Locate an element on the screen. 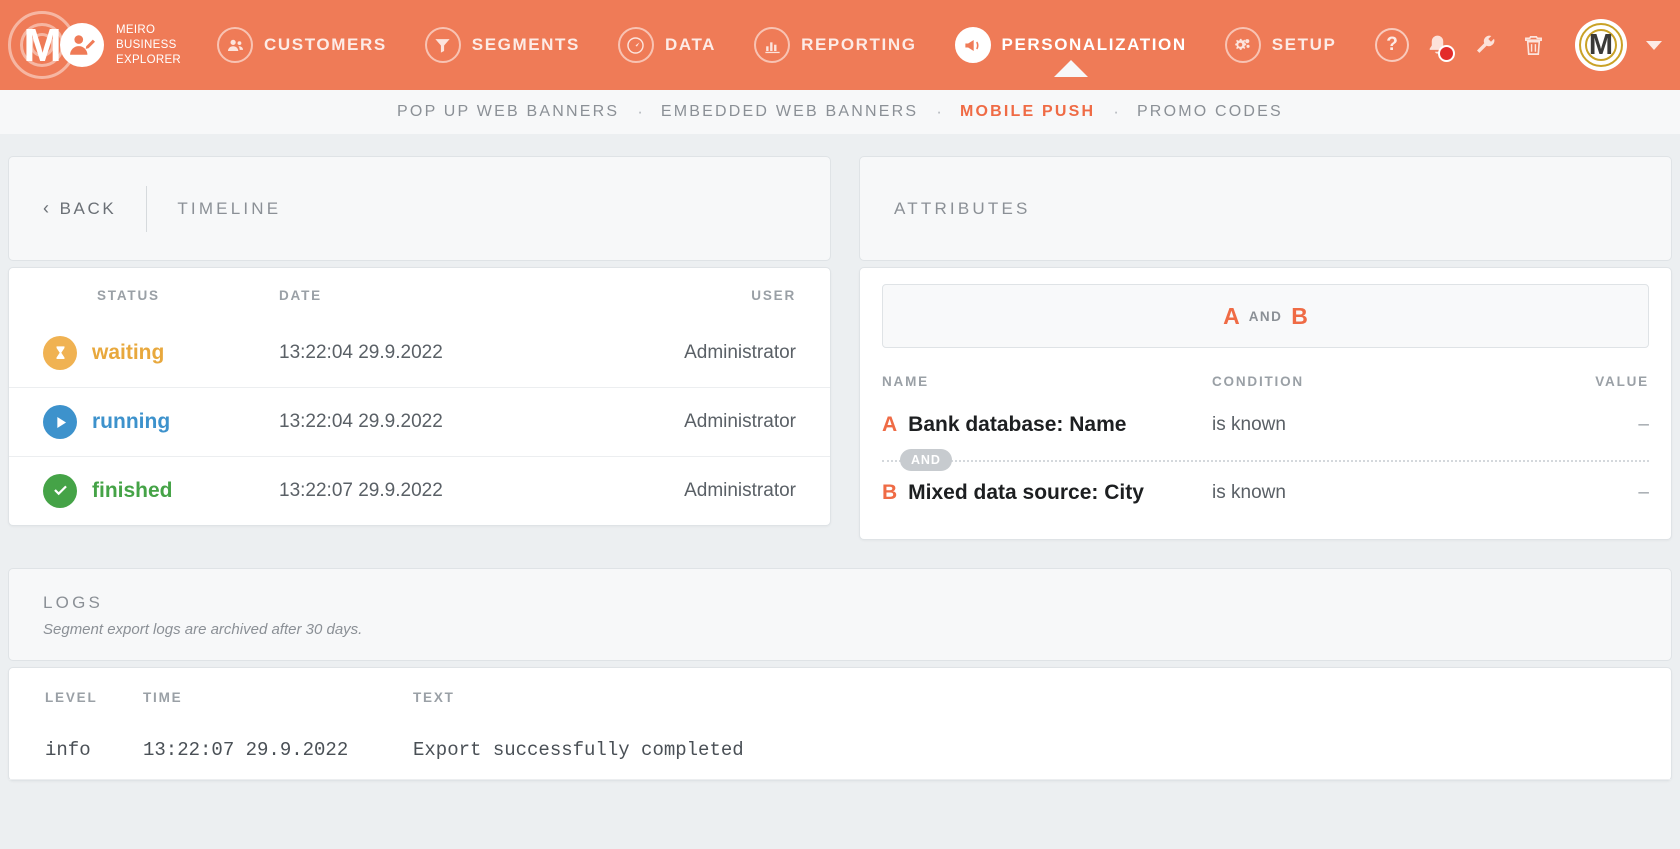 The image size is (1680, 849). status-label: running is located at coordinates (131, 421).